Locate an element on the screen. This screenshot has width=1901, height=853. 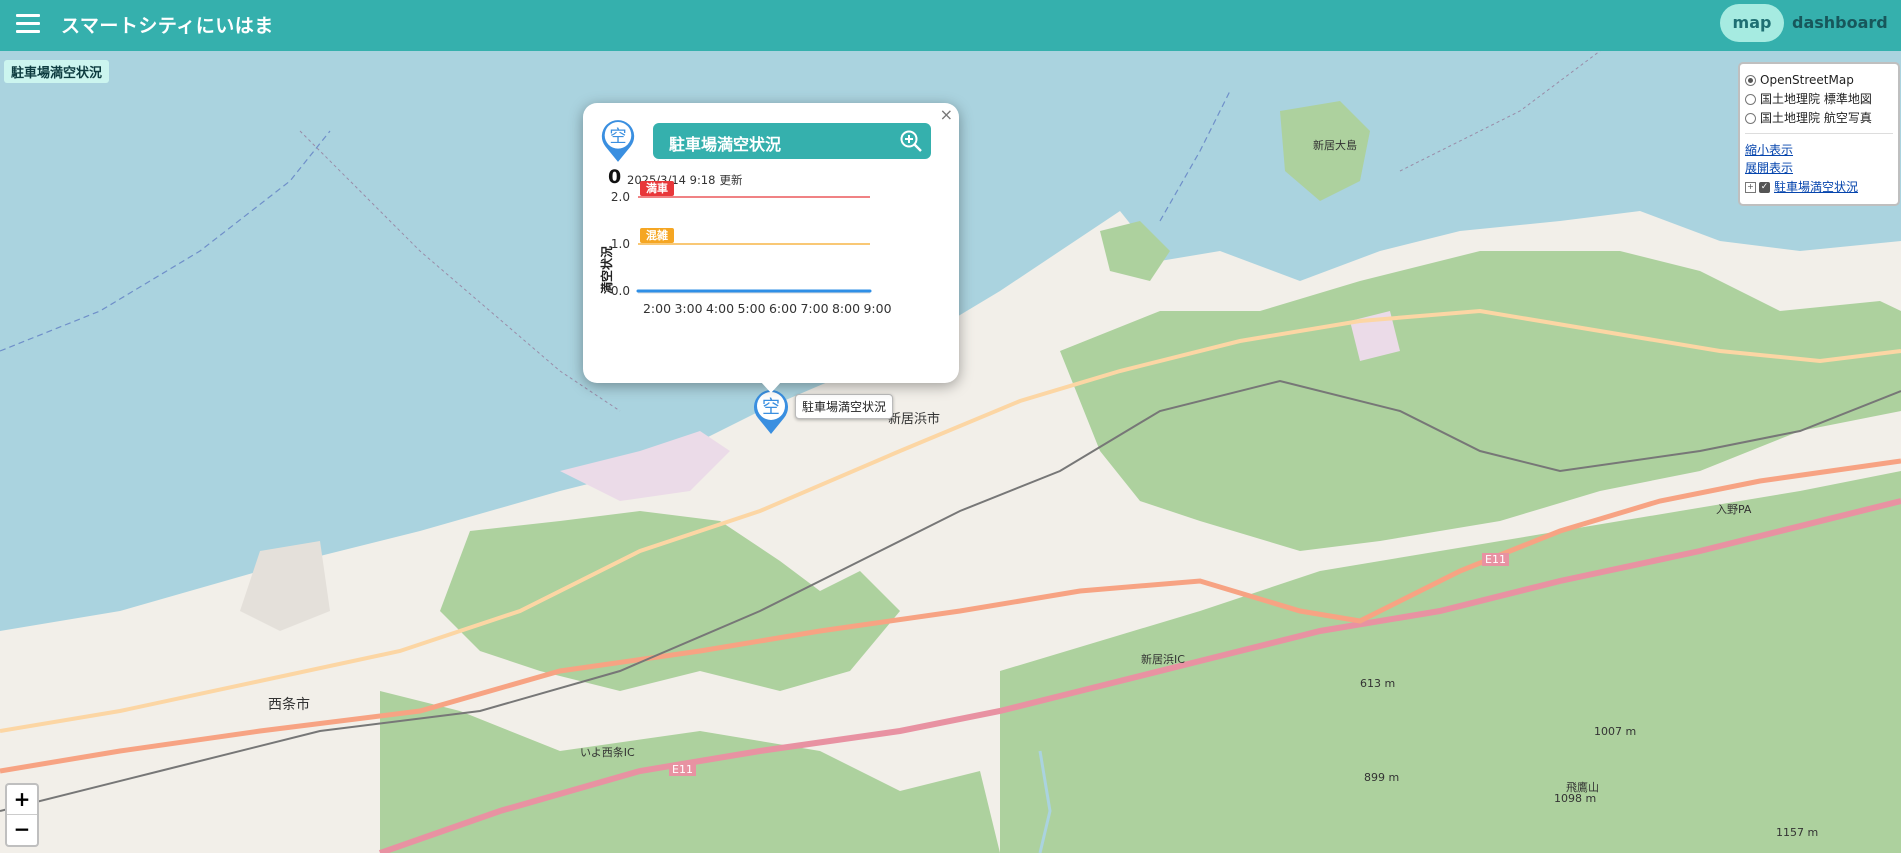
overlay-parking-label: 駐車場満空状況 is located at coordinates (1816, 187).